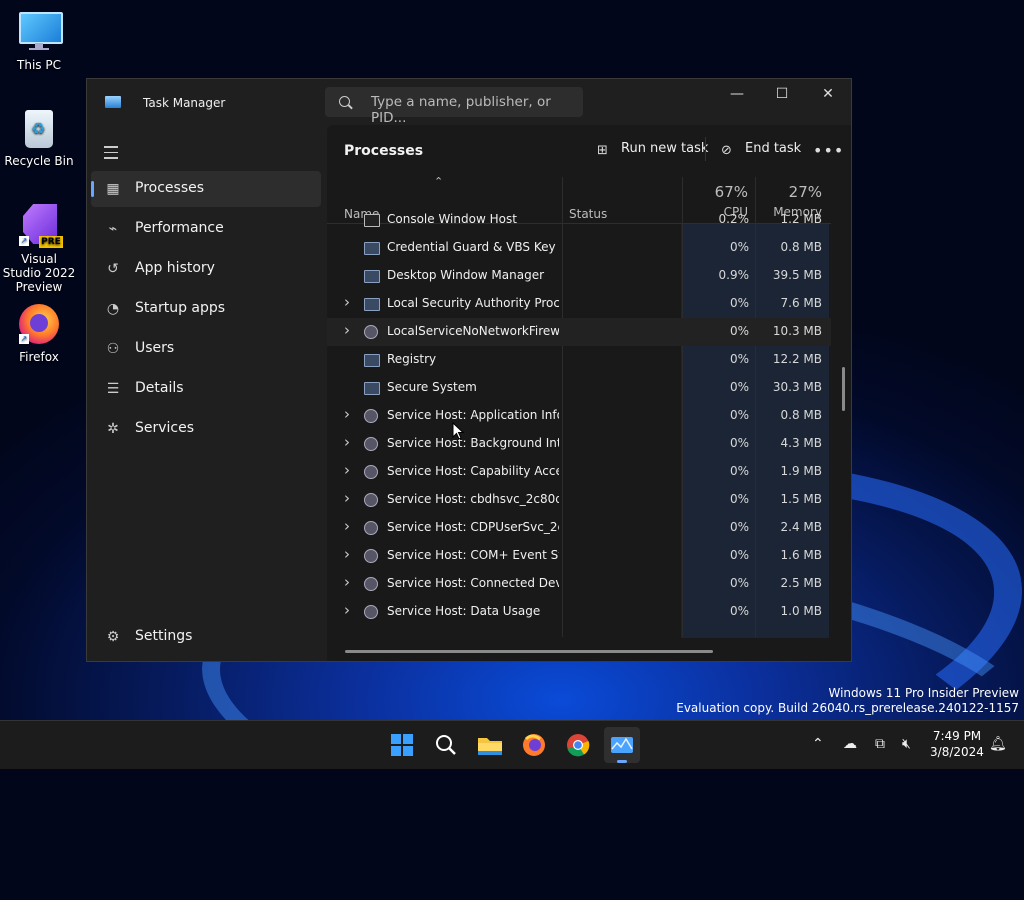 The height and width of the screenshot is (900, 1024). I want to click on firefox-icon, so click(534, 745).